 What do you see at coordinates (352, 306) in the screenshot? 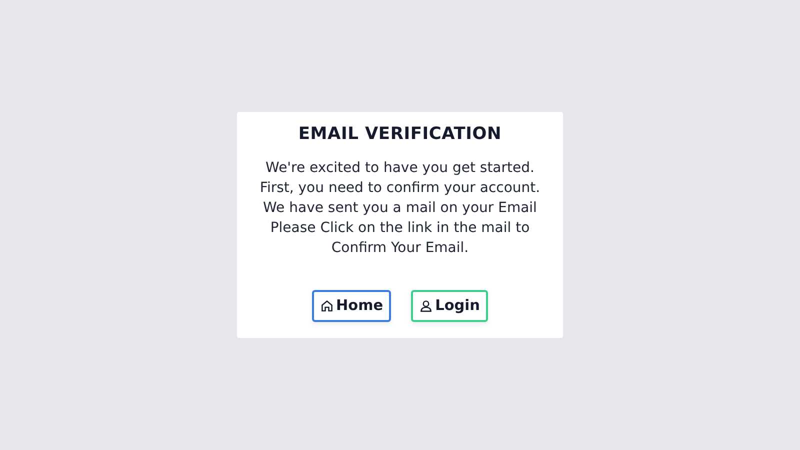
I see `home-button: Home` at bounding box center [352, 306].